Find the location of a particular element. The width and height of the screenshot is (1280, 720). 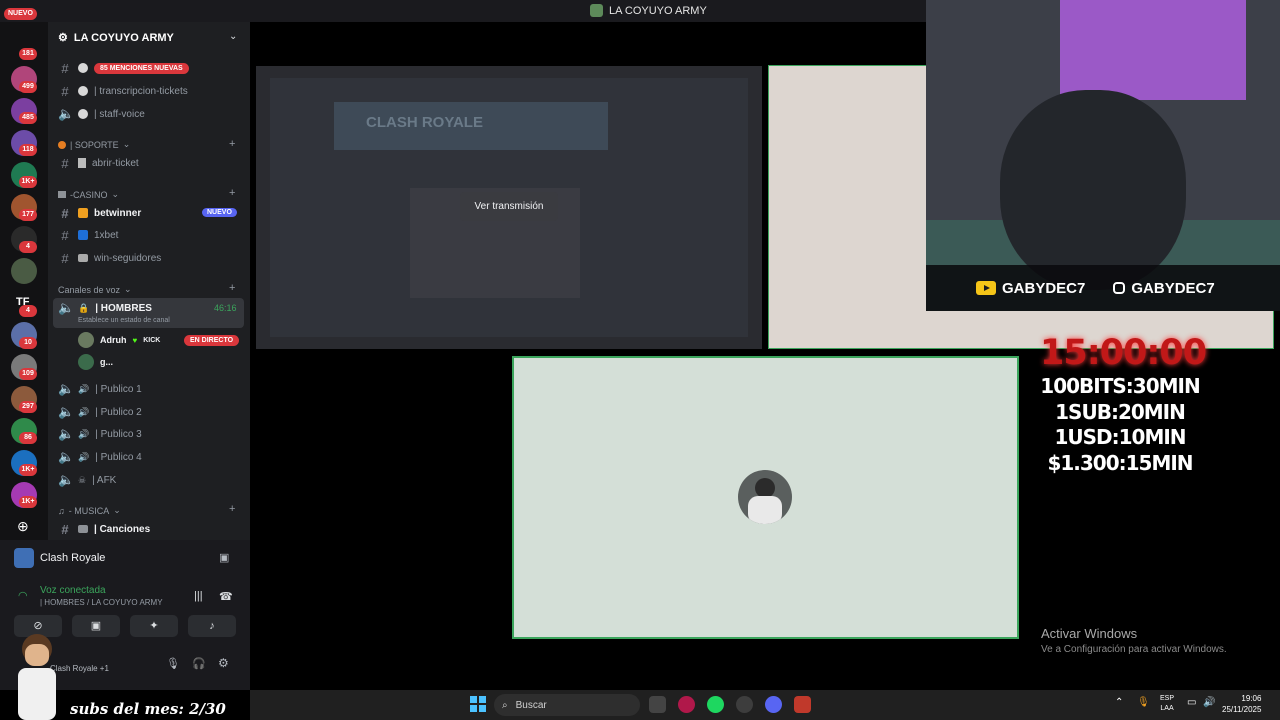

spotify-icon is located at coordinates (715, 704).